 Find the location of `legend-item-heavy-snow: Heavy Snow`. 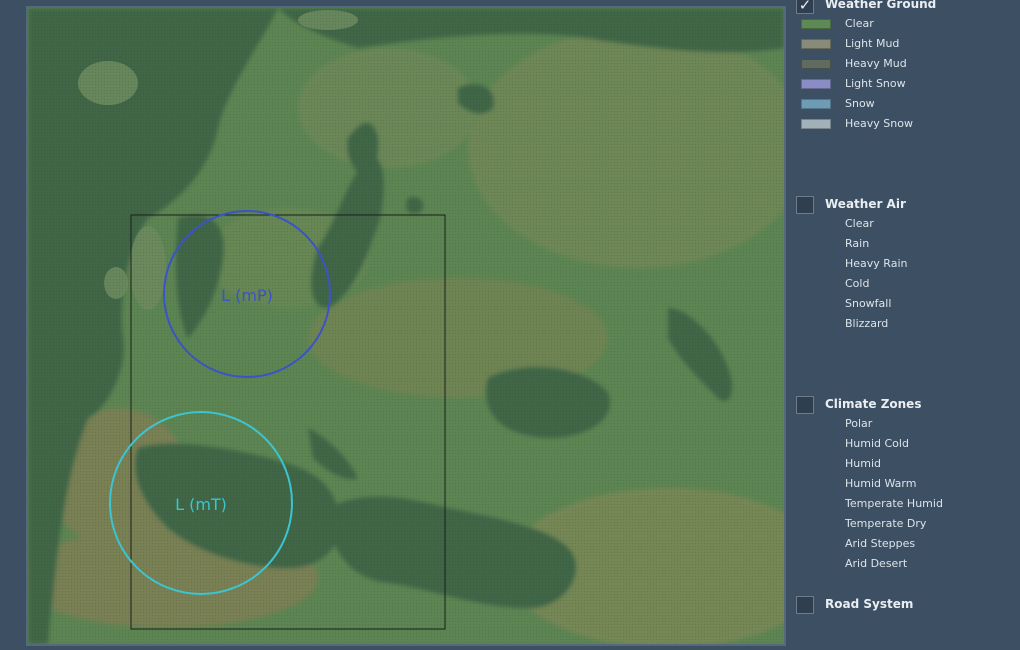

legend-item-heavy-snow: Heavy Snow is located at coordinates (906, 124).